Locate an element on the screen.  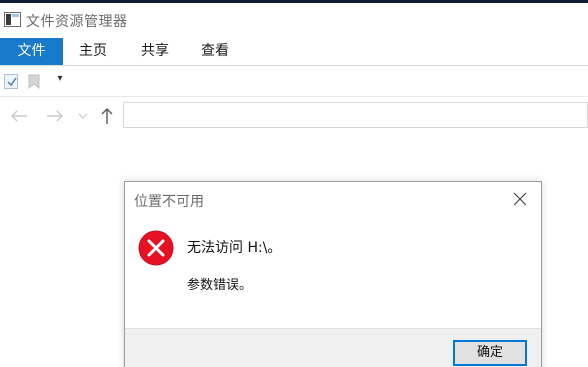
navigation-bar is located at coordinates (294, 116).